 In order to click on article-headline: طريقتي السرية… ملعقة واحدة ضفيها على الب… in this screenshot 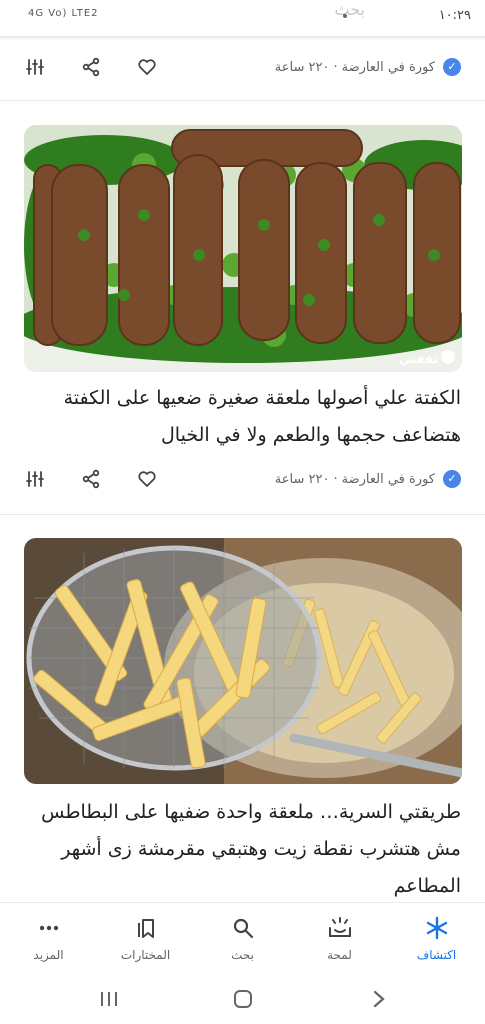, I will do `click(241, 849)`.